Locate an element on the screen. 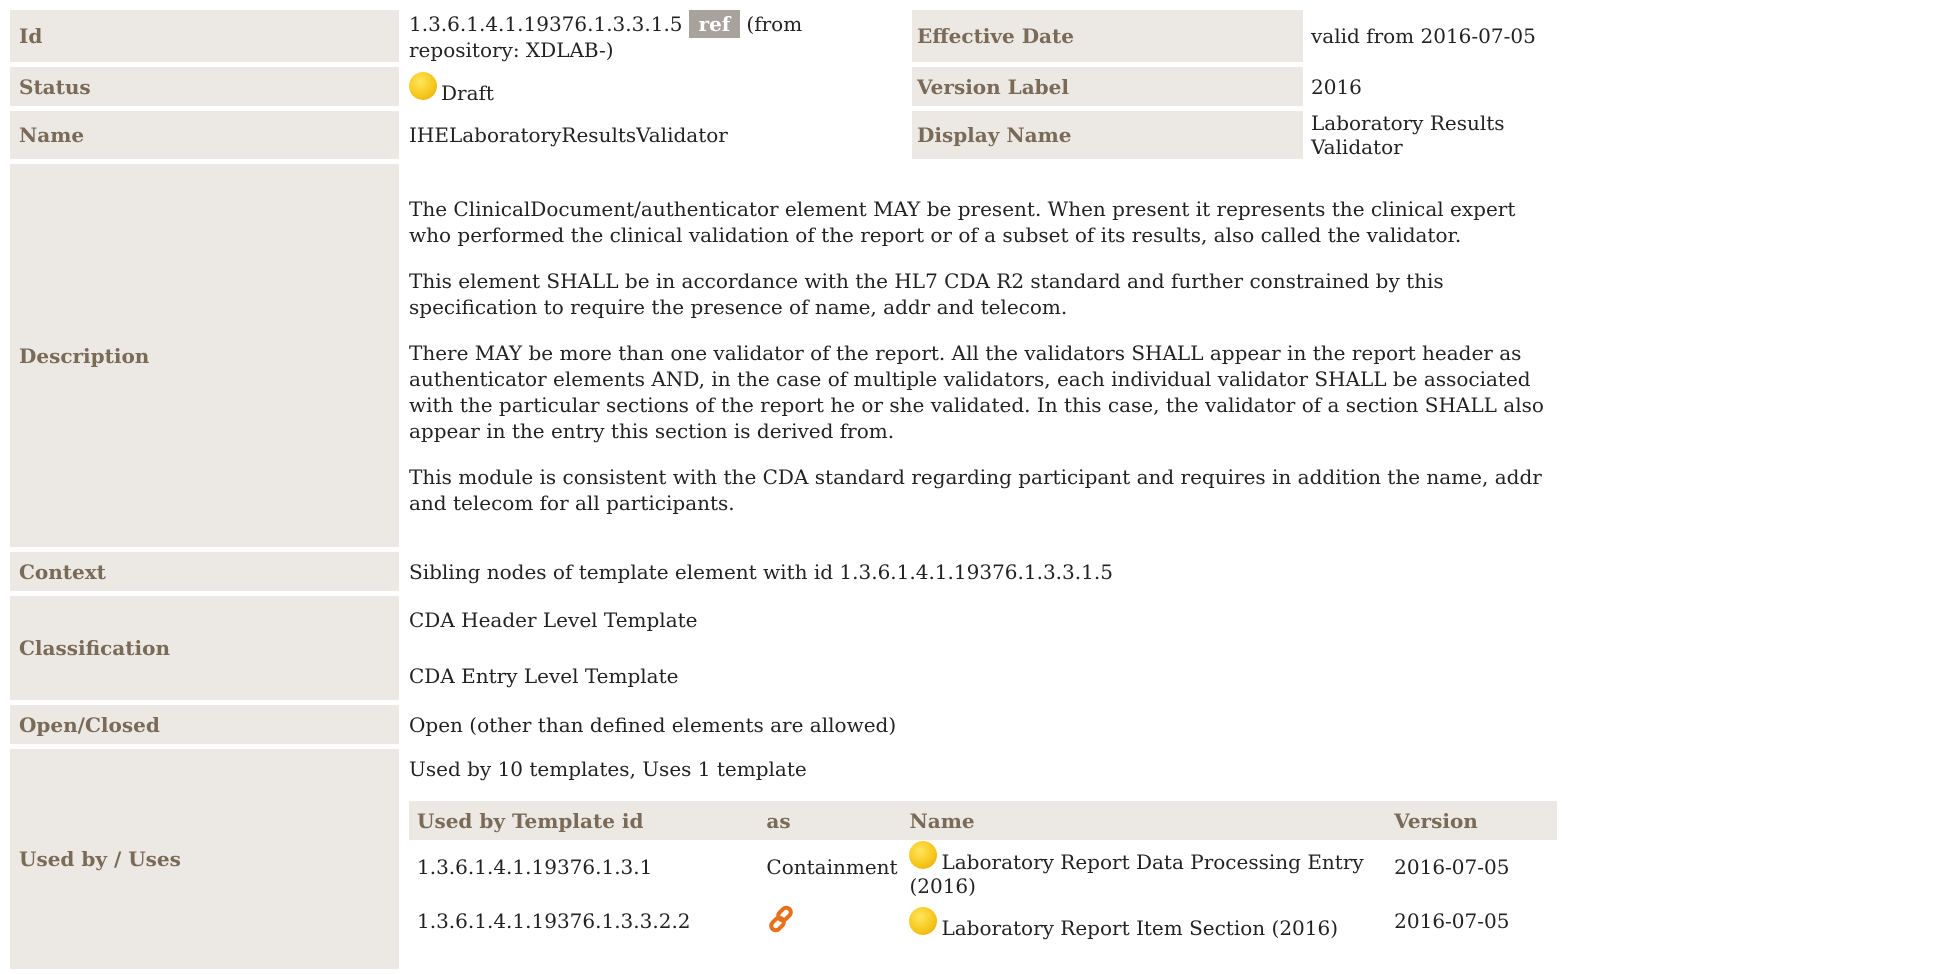 The image size is (1948, 974). version-label-label: Version Label is located at coordinates (1107, 86).